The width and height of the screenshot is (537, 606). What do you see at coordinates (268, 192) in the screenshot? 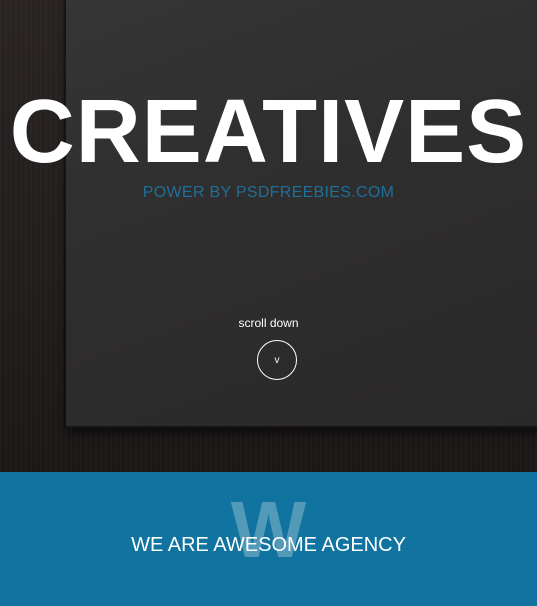
I see `hero-subtitle: POWER BY PSDFREEBIES.COM` at bounding box center [268, 192].